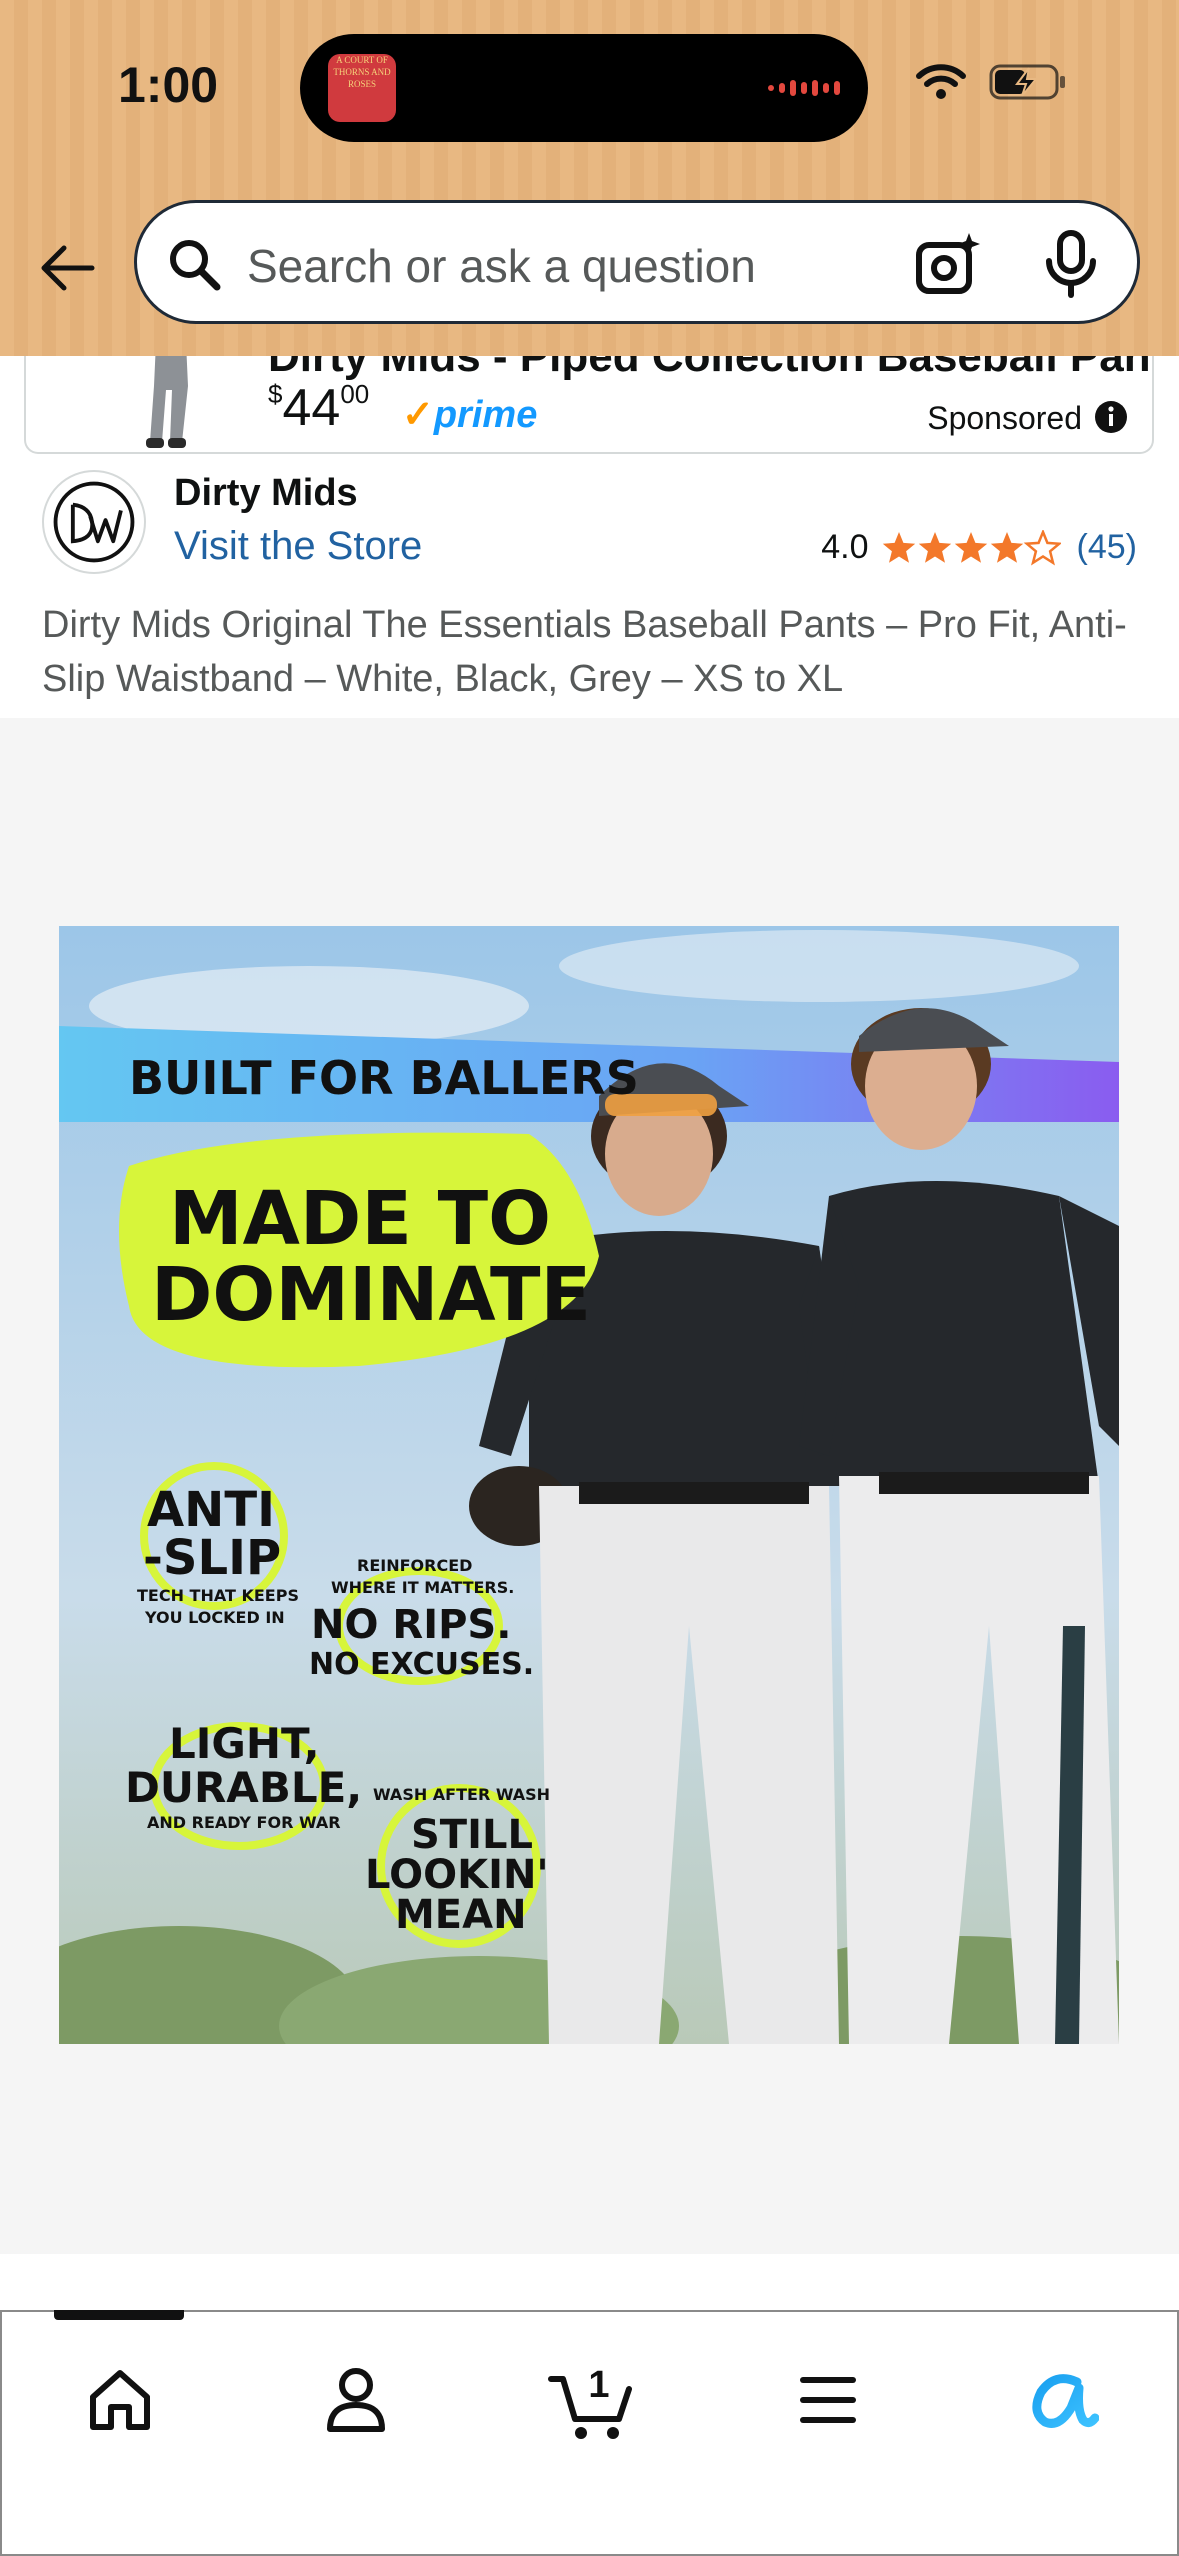 The height and width of the screenshot is (2556, 1179). Describe the element at coordinates (168, 85) in the screenshot. I see `status-time: 1:00` at that location.